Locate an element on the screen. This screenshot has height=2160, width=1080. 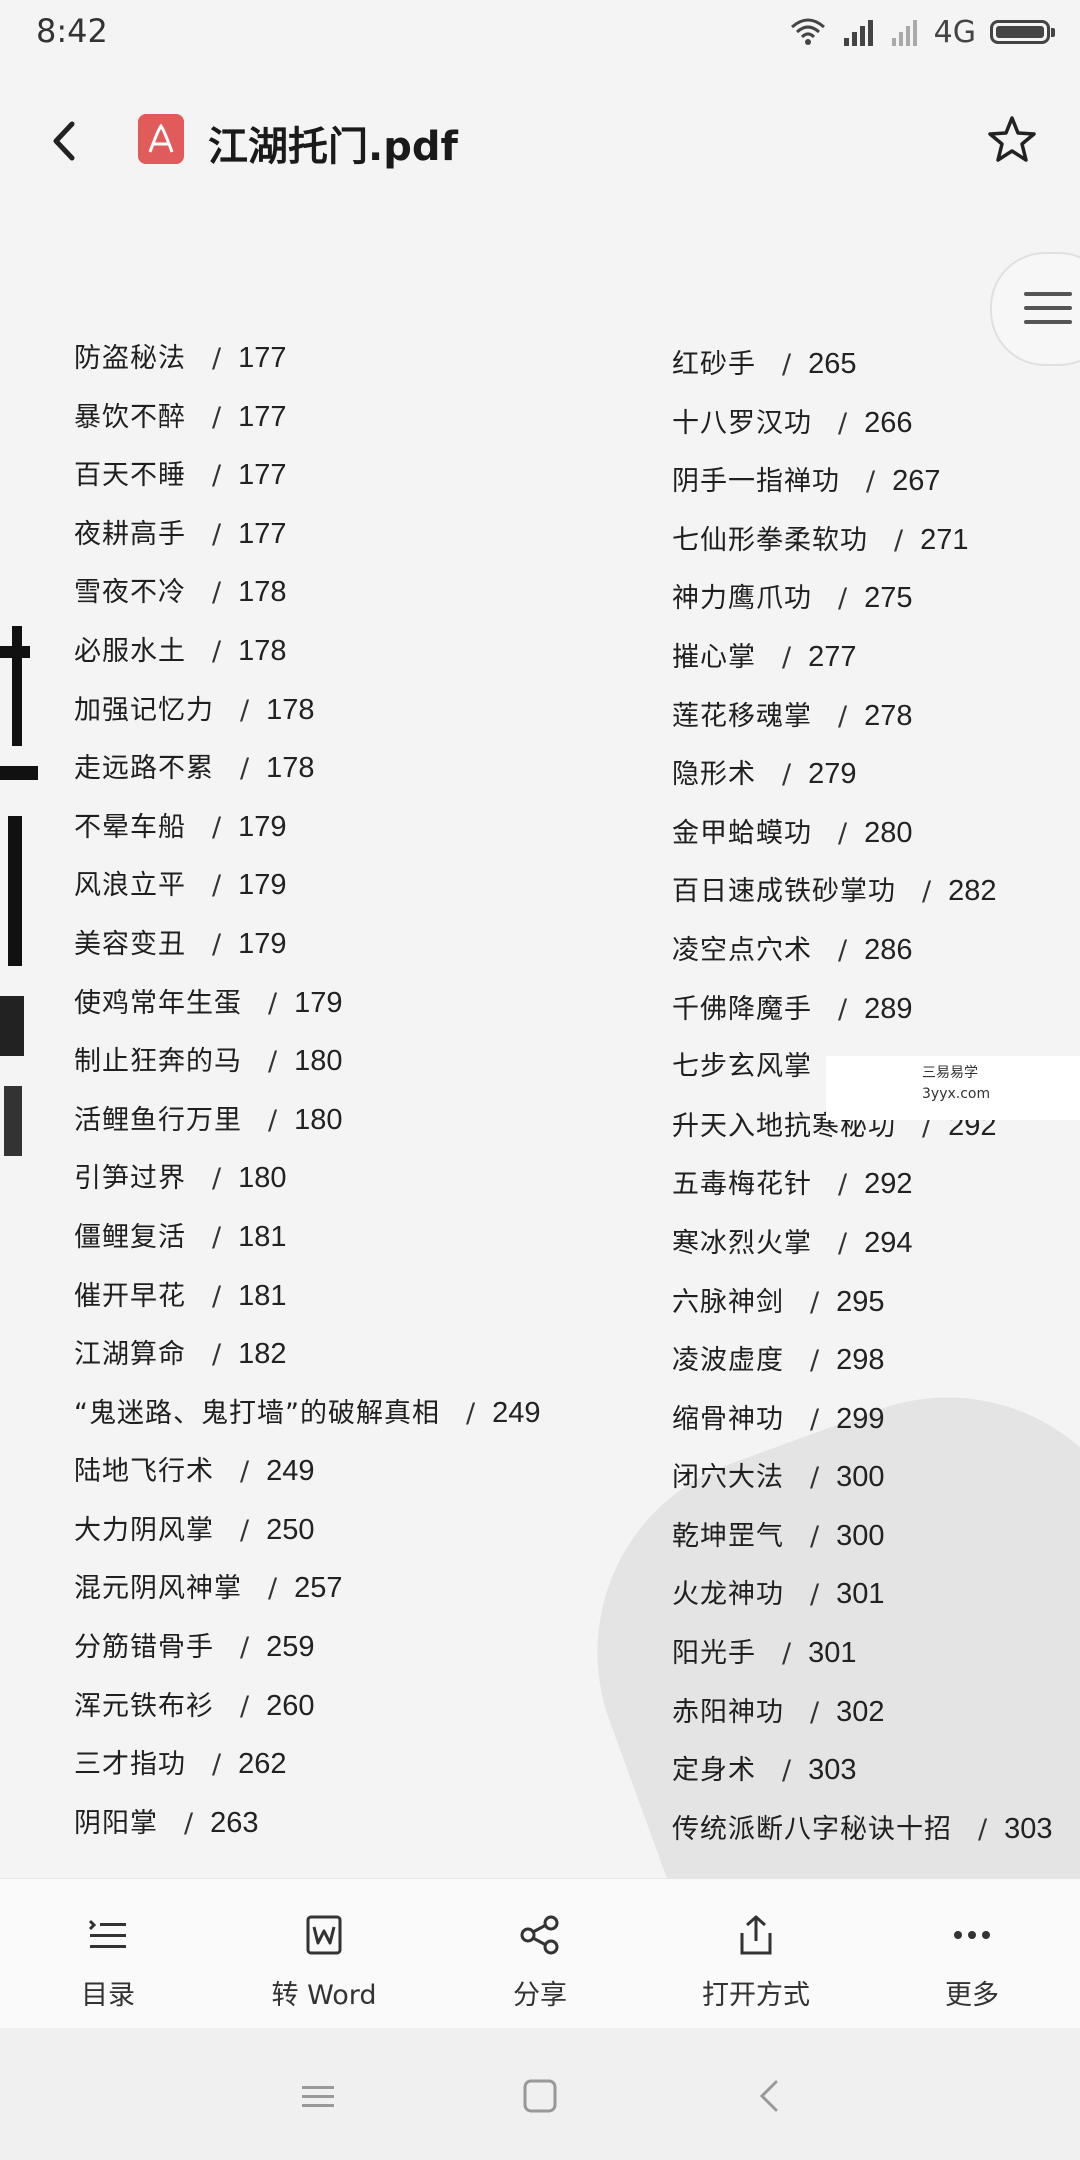
convert-word-button: 转 Word is located at coordinates (324, 1954).